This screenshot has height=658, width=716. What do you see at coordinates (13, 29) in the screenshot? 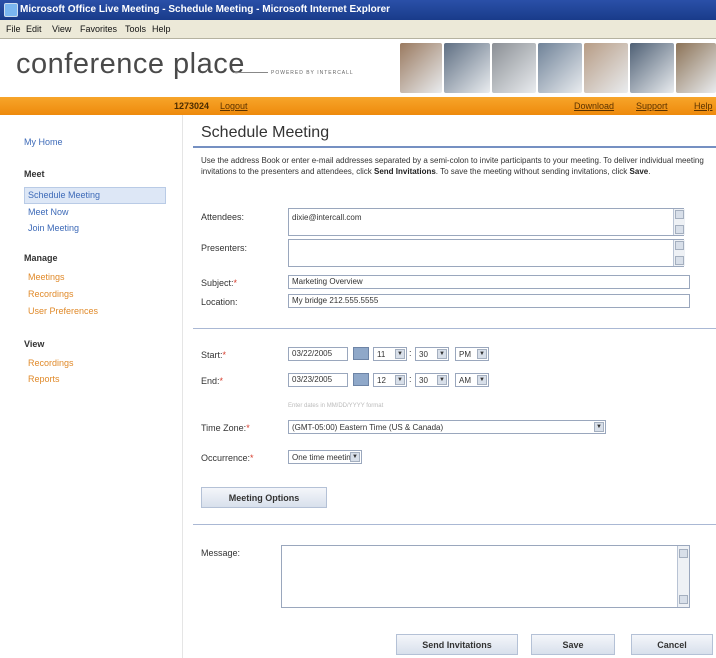
I see `menu-file: File` at bounding box center [13, 29].